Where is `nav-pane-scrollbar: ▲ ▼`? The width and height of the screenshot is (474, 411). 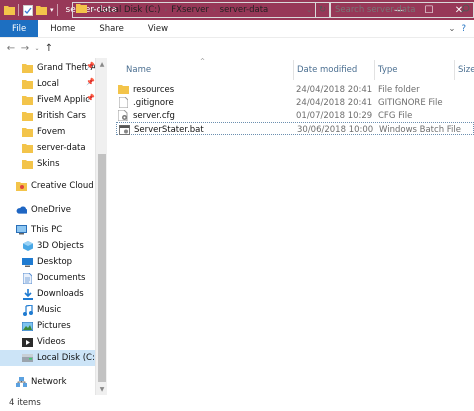
nav-pane-scrollbar: ▲ ▼ is located at coordinates (101, 226).